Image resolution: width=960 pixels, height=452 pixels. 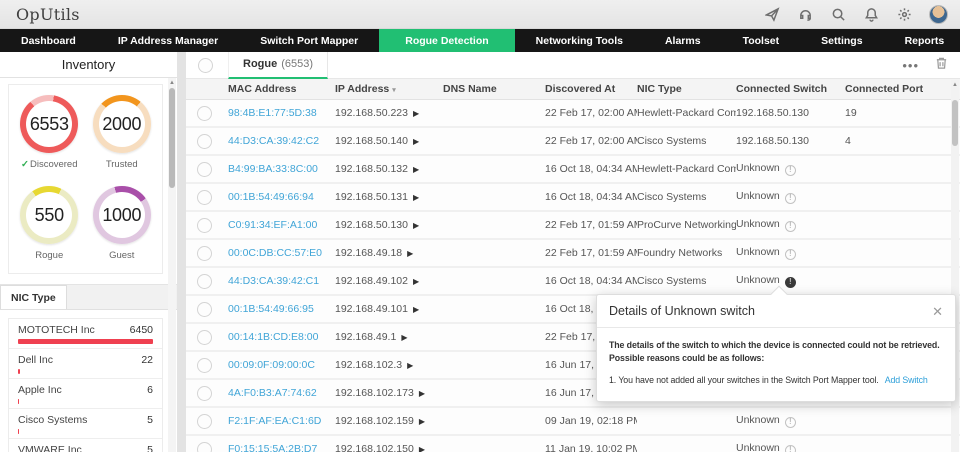 I want to click on nav-tab-dashboard: Dashboard, so click(x=48, y=40).